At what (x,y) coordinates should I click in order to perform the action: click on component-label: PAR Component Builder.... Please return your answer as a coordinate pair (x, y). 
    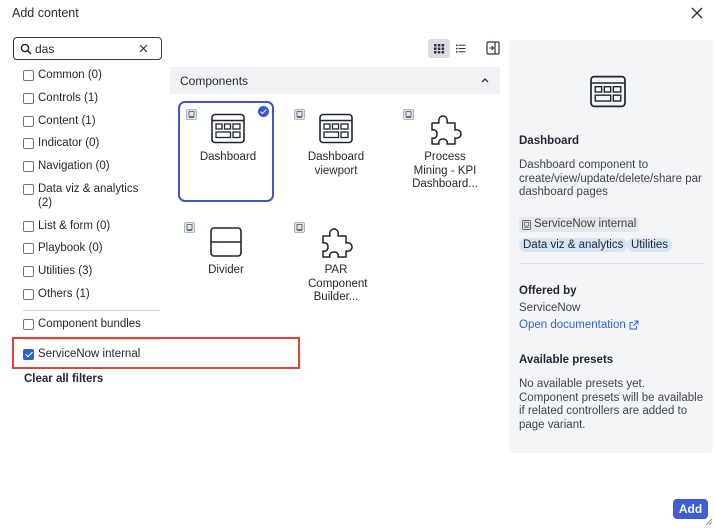
    Looking at the image, I should click on (338, 283).